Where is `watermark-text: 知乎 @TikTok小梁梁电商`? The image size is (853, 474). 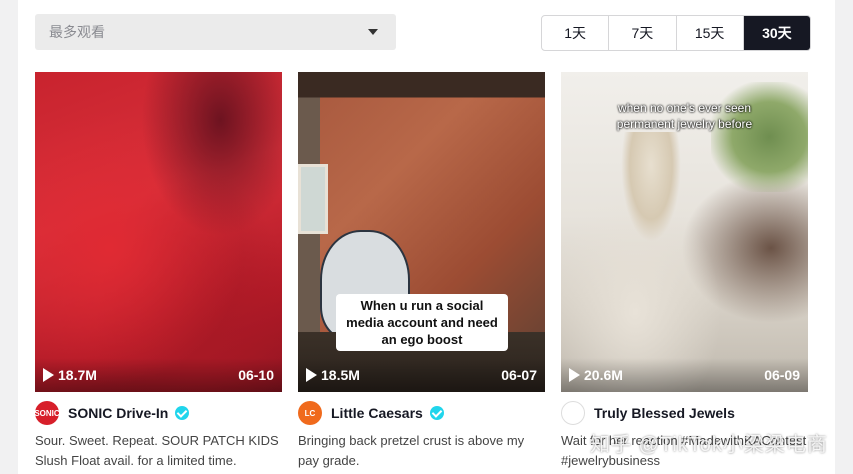 watermark-text: 知乎 @TikTok小梁梁电商 is located at coordinates (709, 445).